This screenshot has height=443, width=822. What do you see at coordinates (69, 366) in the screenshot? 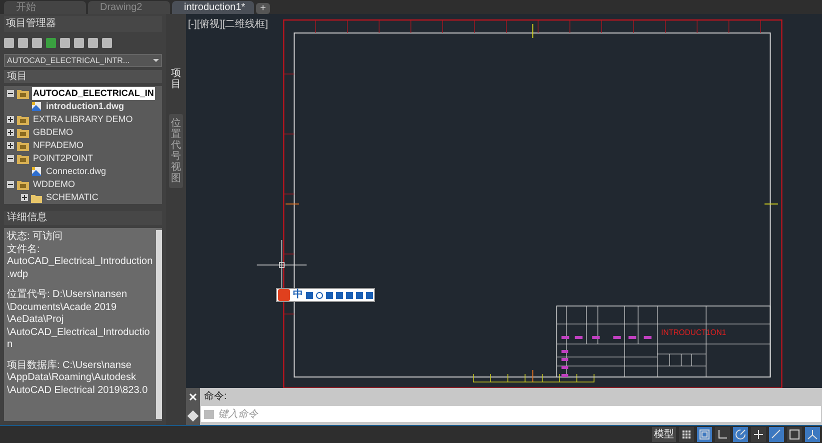
I see `detail-line: 项目数据库: C:\Users\nanse` at bounding box center [69, 366].